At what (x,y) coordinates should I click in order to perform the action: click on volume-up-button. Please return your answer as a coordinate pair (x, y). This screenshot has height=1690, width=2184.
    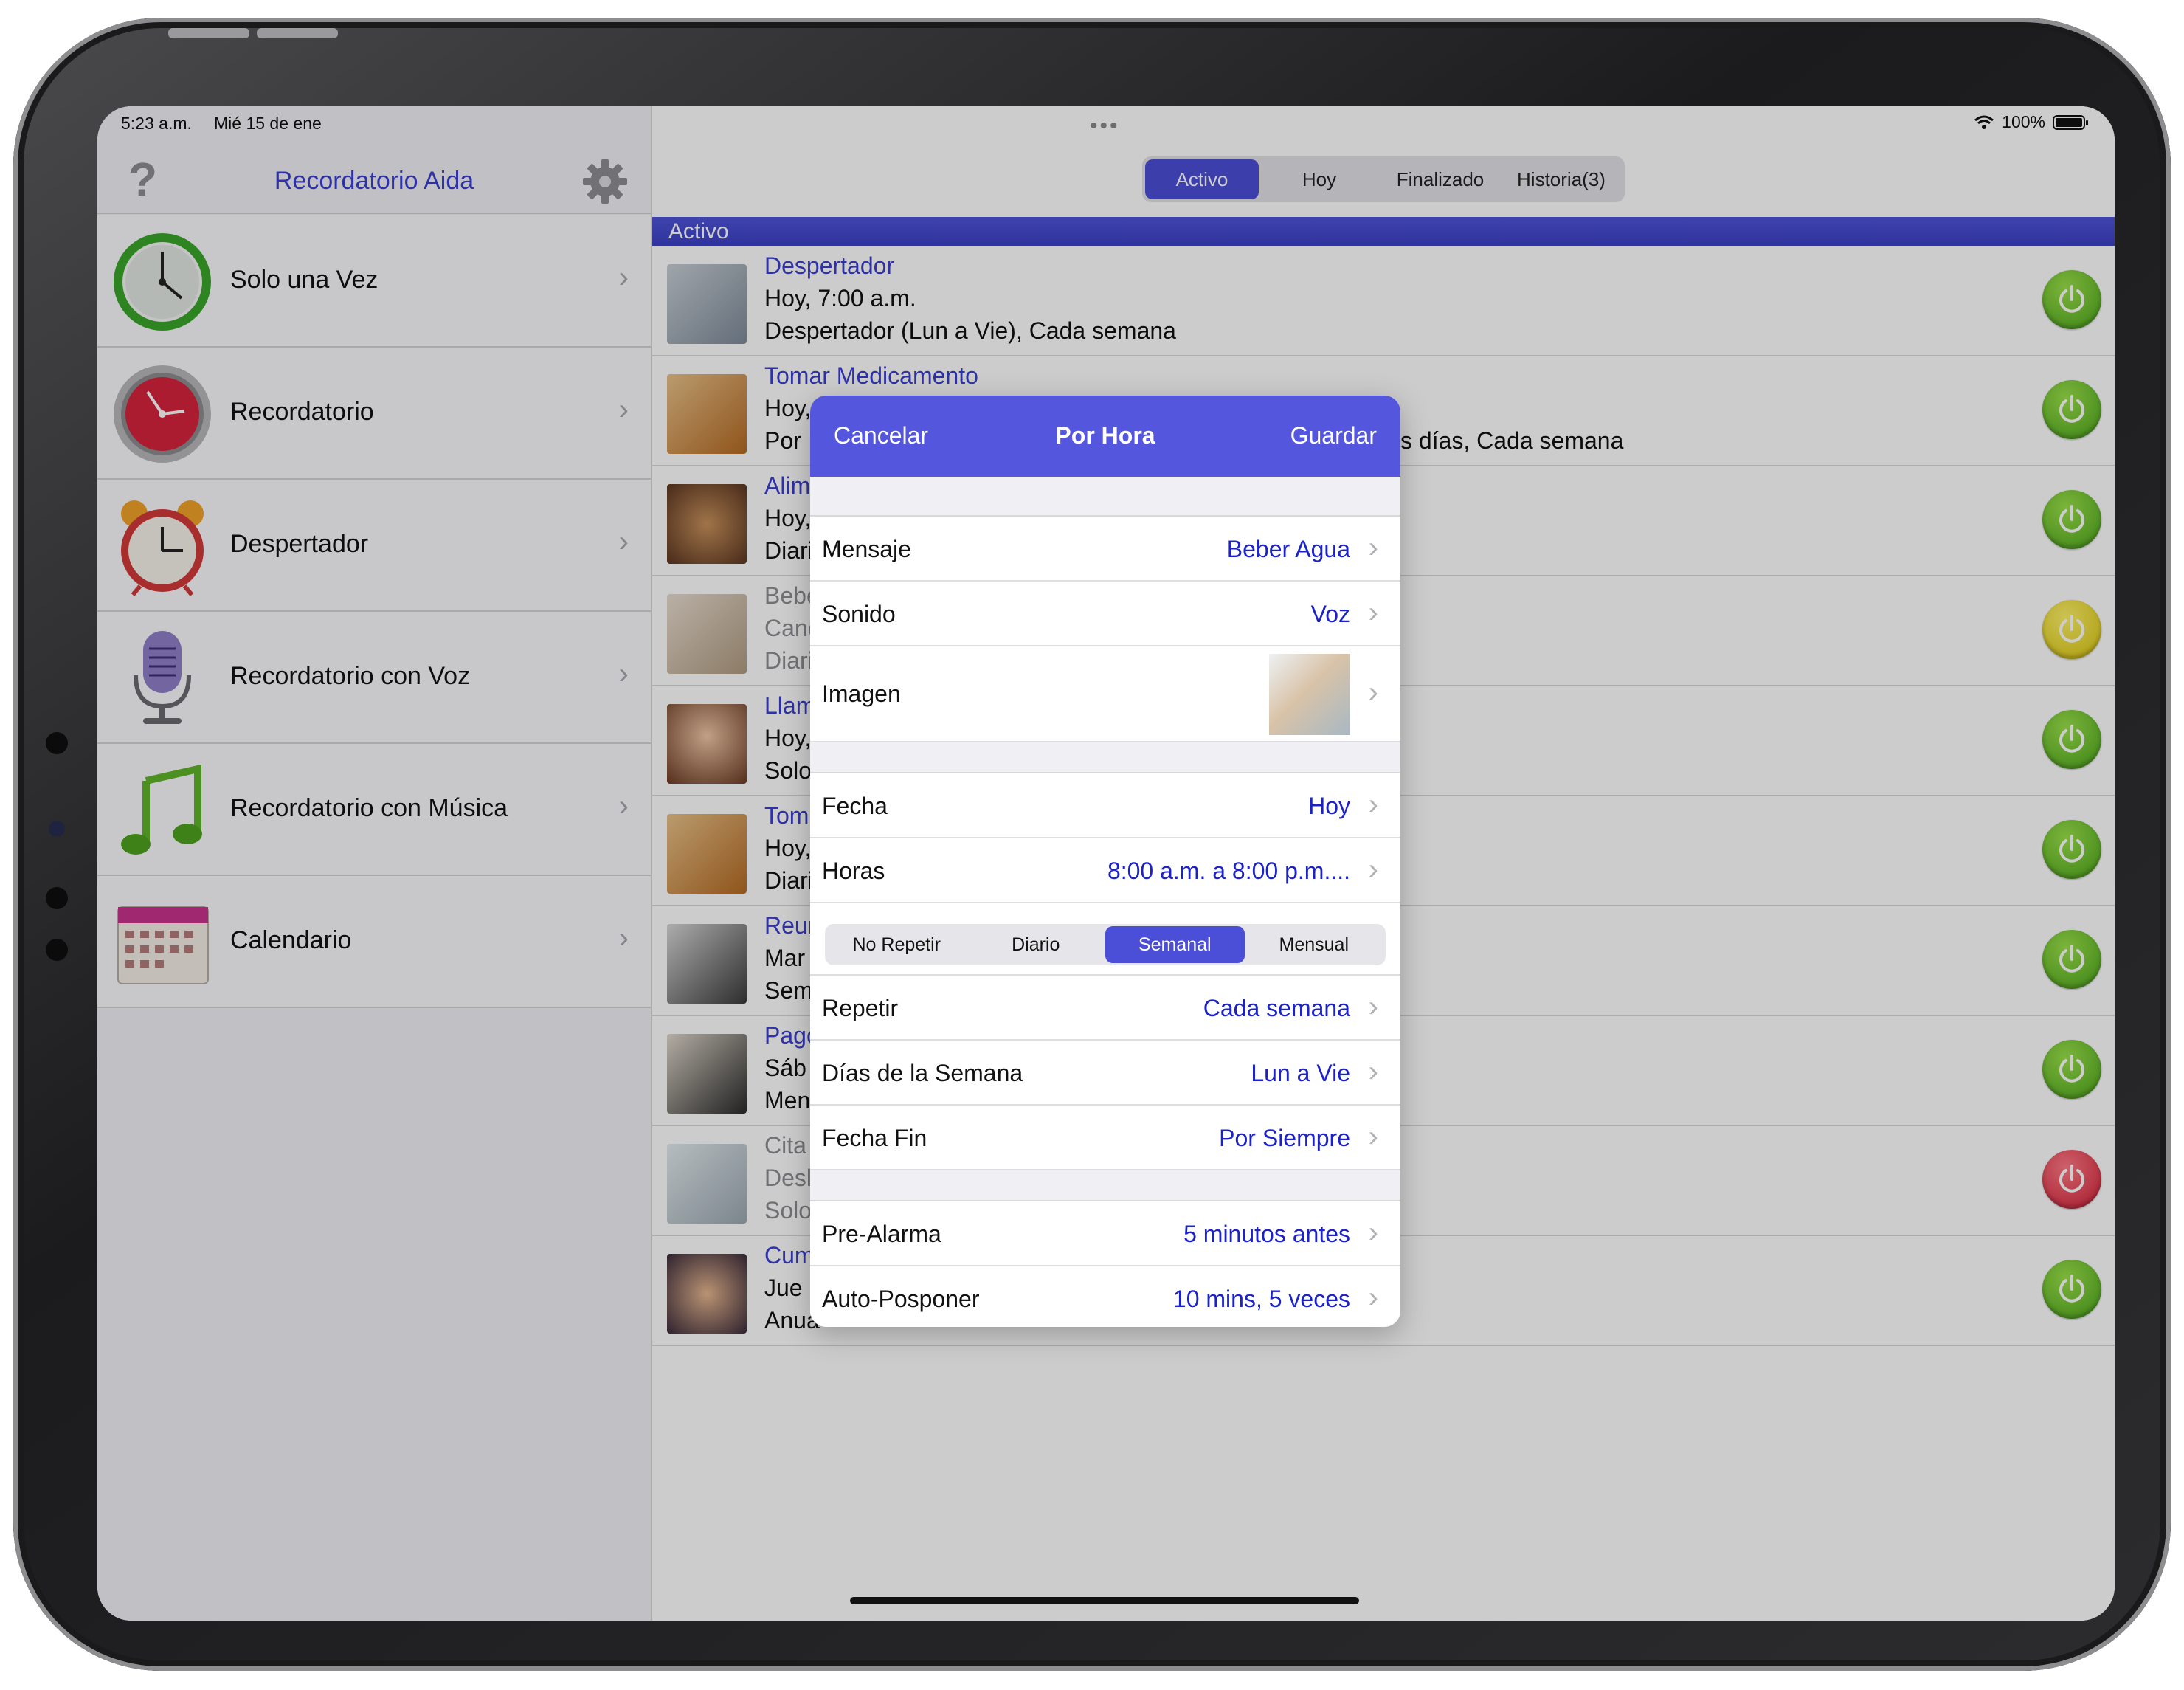
    Looking at the image, I should click on (208, 33).